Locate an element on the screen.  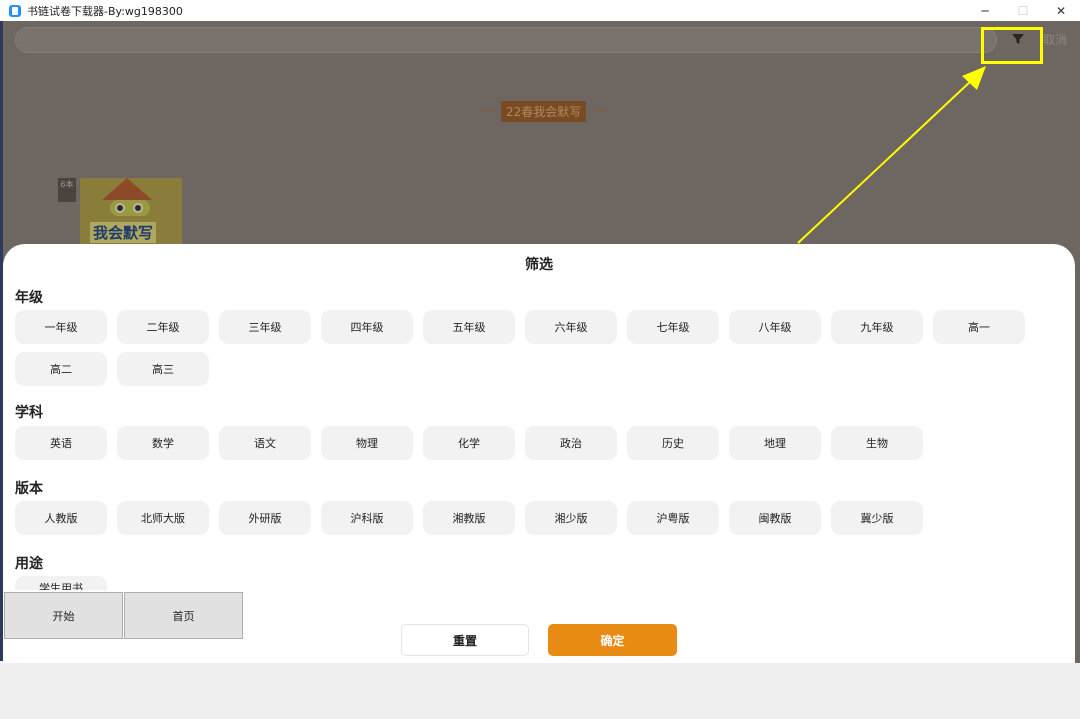
maximize-button: ☐ is located at coordinates (1023, 10).